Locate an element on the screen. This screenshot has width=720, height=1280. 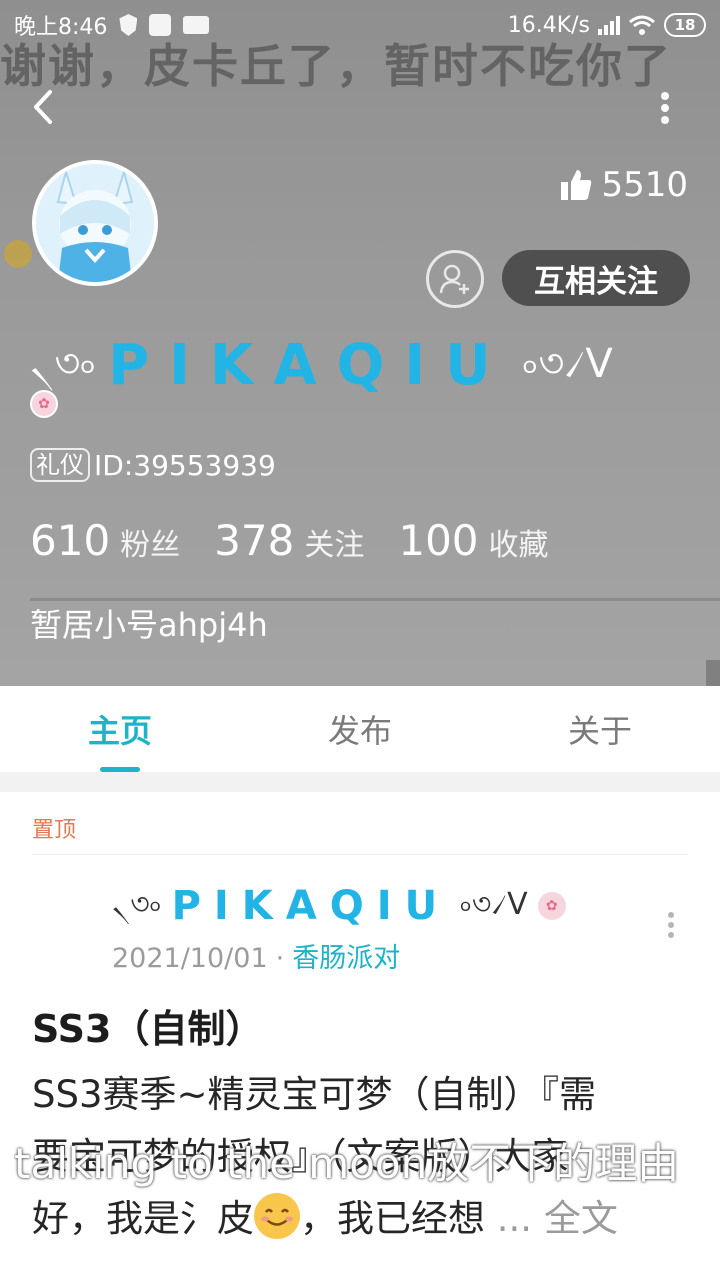
profile-tabs: 主页 发布 关于 is located at coordinates (360, 729).